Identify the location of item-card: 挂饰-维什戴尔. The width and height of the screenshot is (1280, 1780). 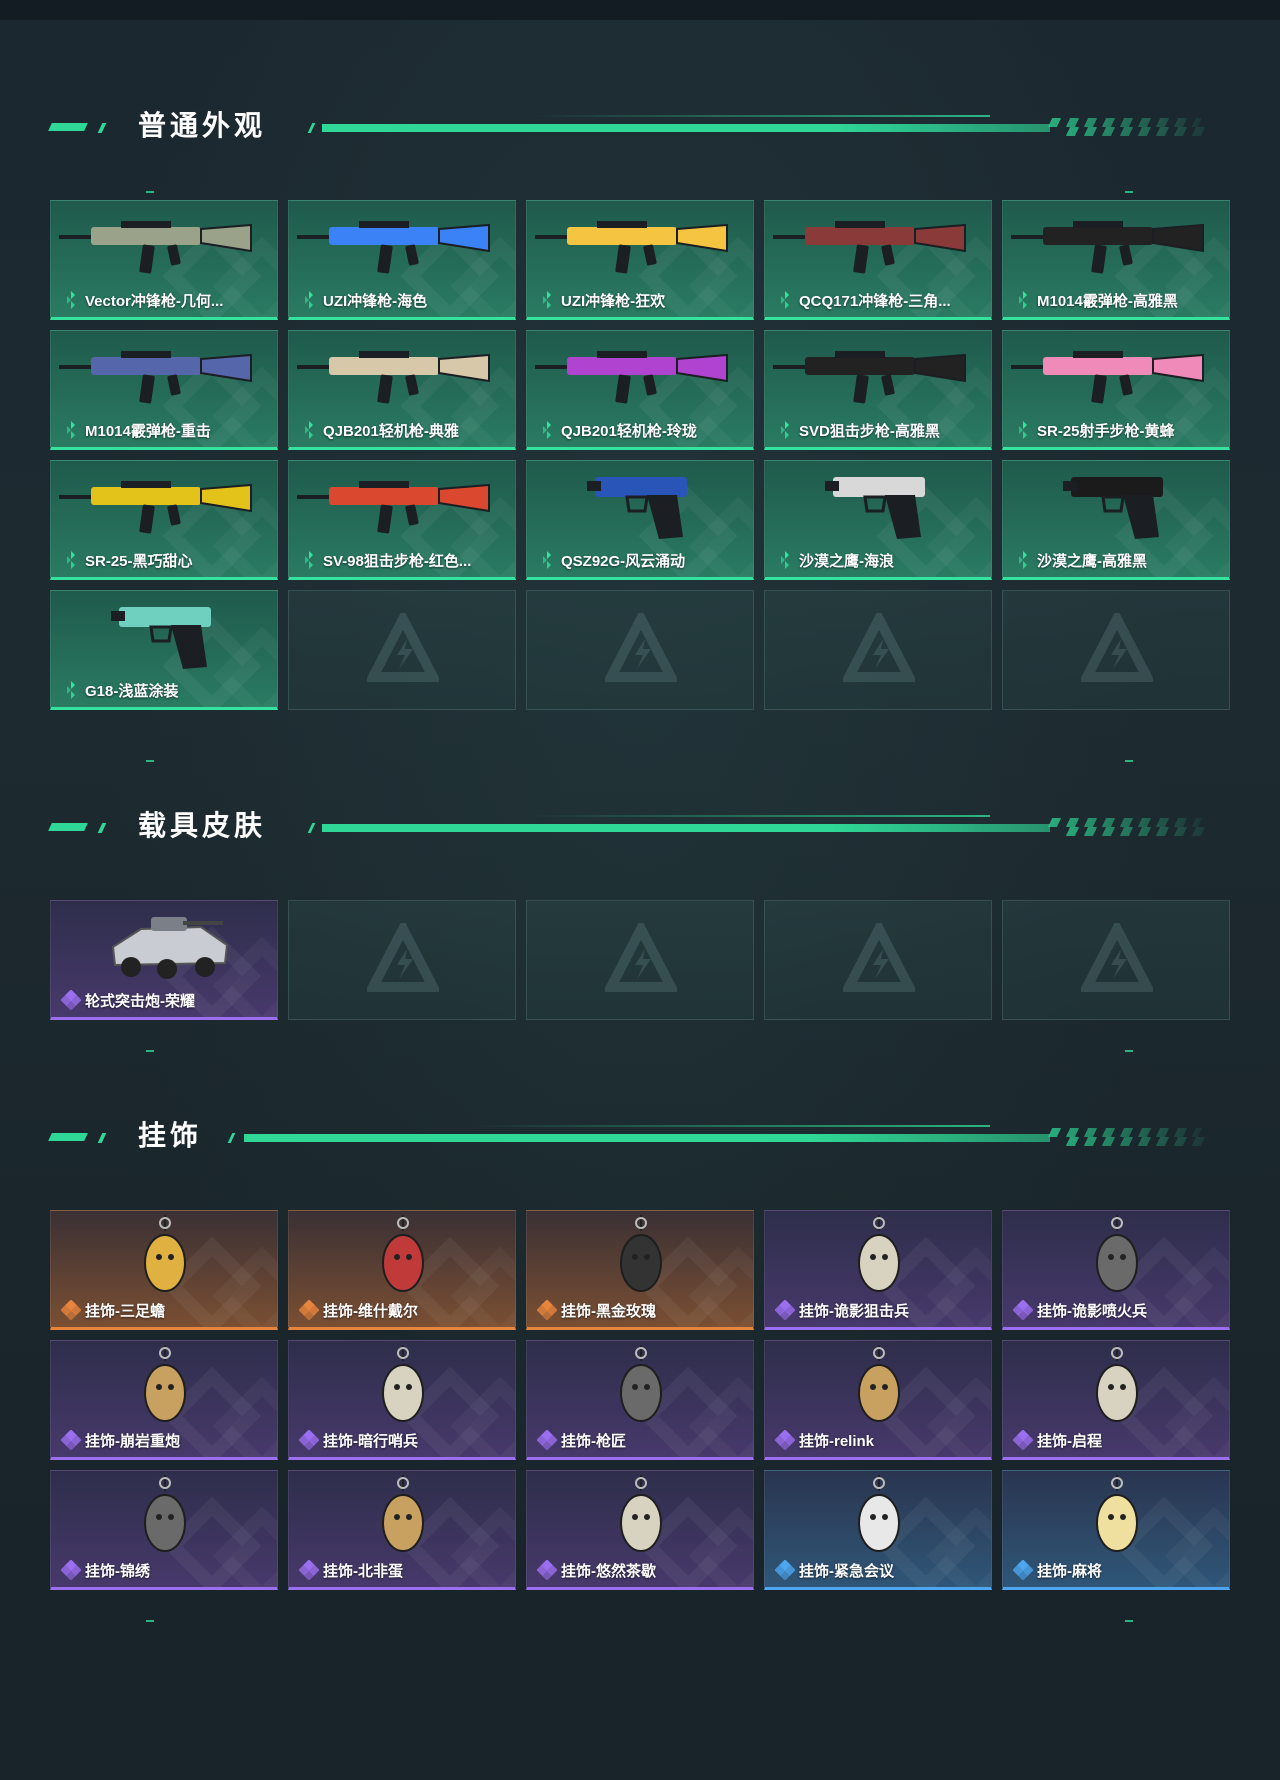
(402, 1270).